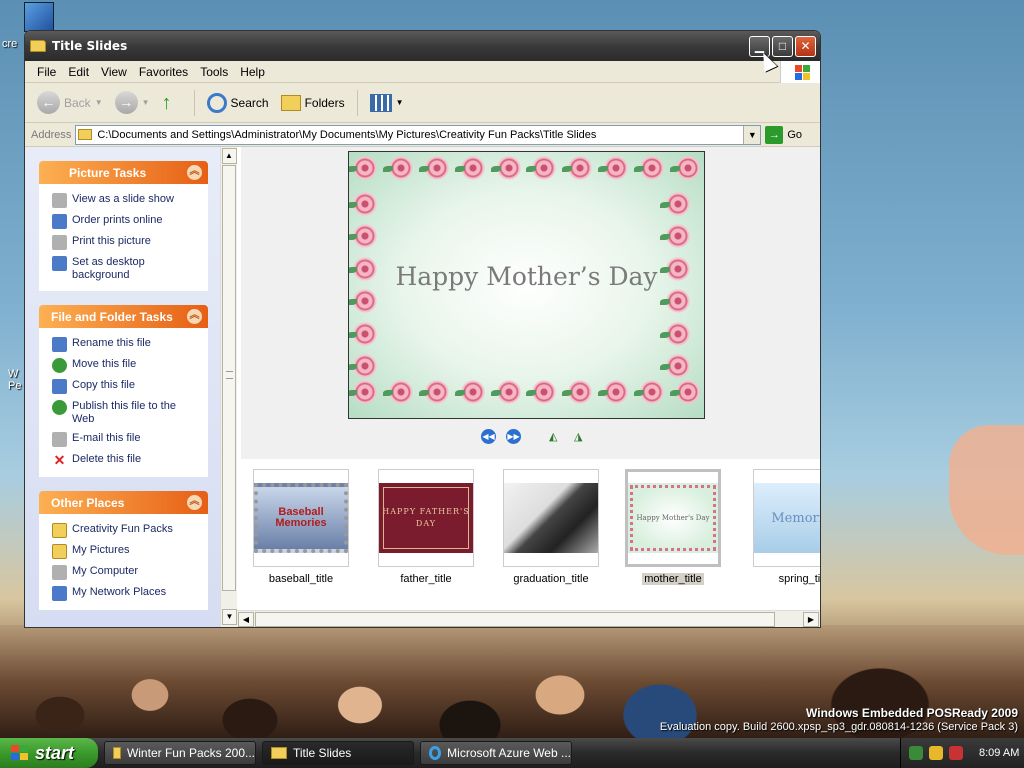 This screenshot has width=1024, height=768. Describe the element at coordinates (59, 572) in the screenshot. I see `computer-icon` at that location.